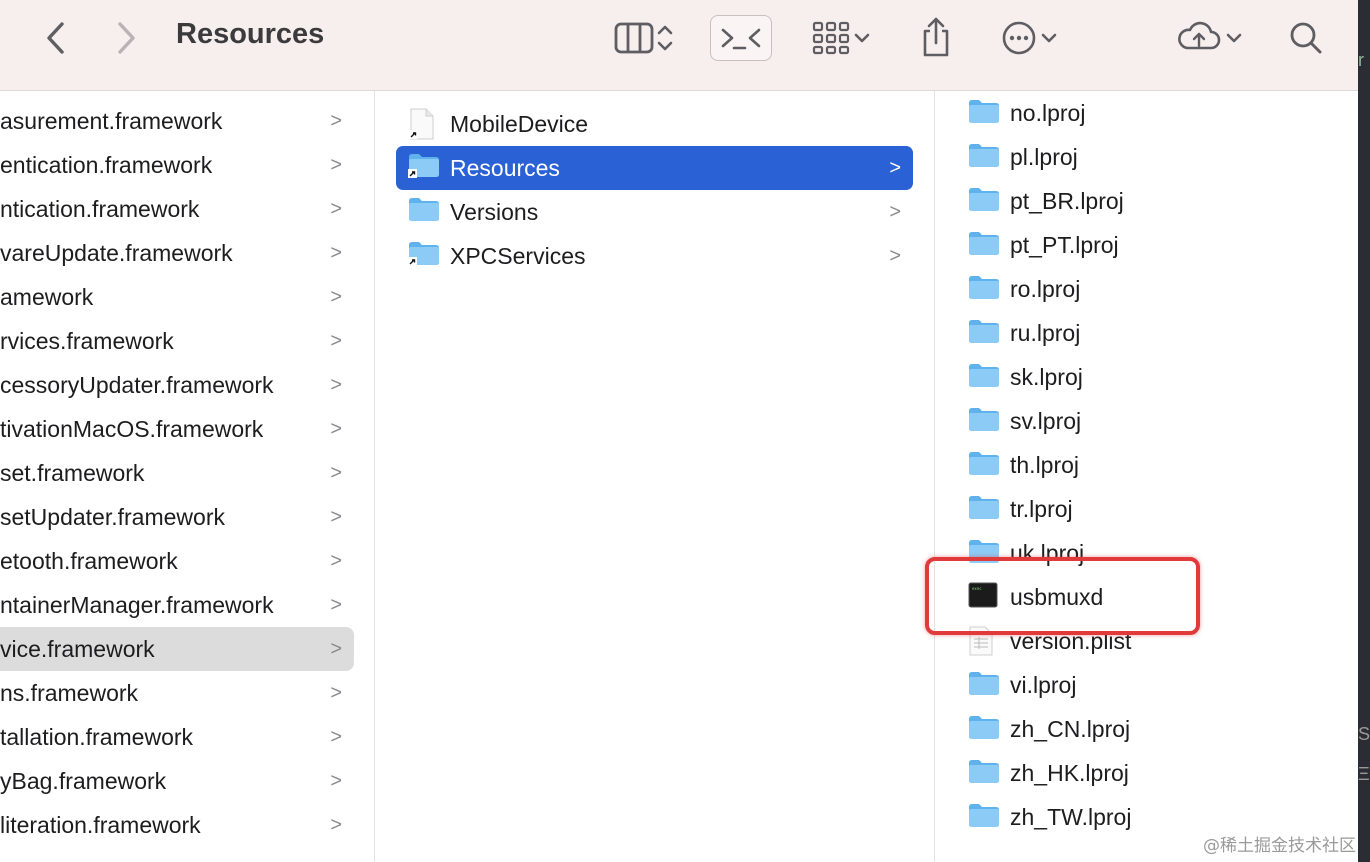  I want to click on file-item: no.lproj, so click(1135, 113).